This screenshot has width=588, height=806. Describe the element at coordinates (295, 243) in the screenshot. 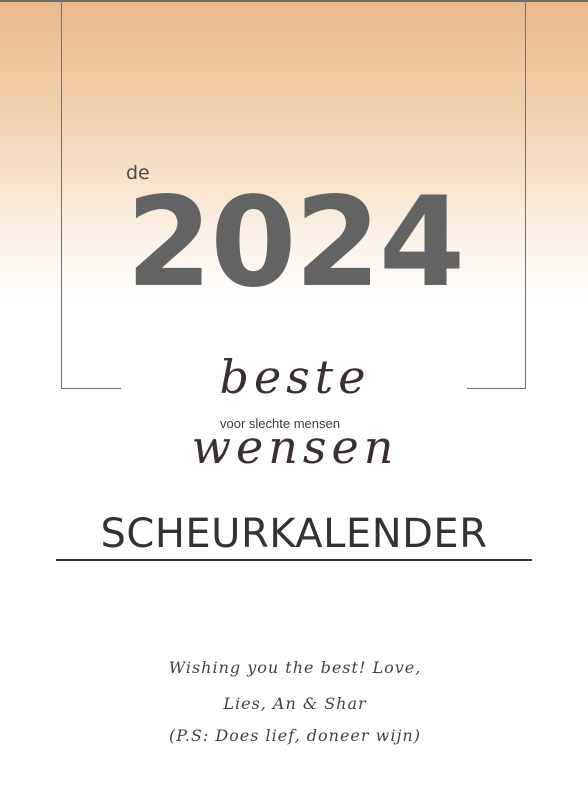

I see `year-heading: 2024` at that location.